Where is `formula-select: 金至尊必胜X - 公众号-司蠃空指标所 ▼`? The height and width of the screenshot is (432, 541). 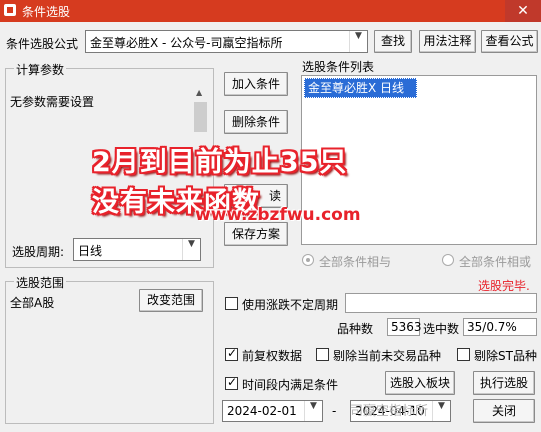 formula-select: 金至尊必胜X - 公众号-司蠃空指标所 ▼ is located at coordinates (226, 41).